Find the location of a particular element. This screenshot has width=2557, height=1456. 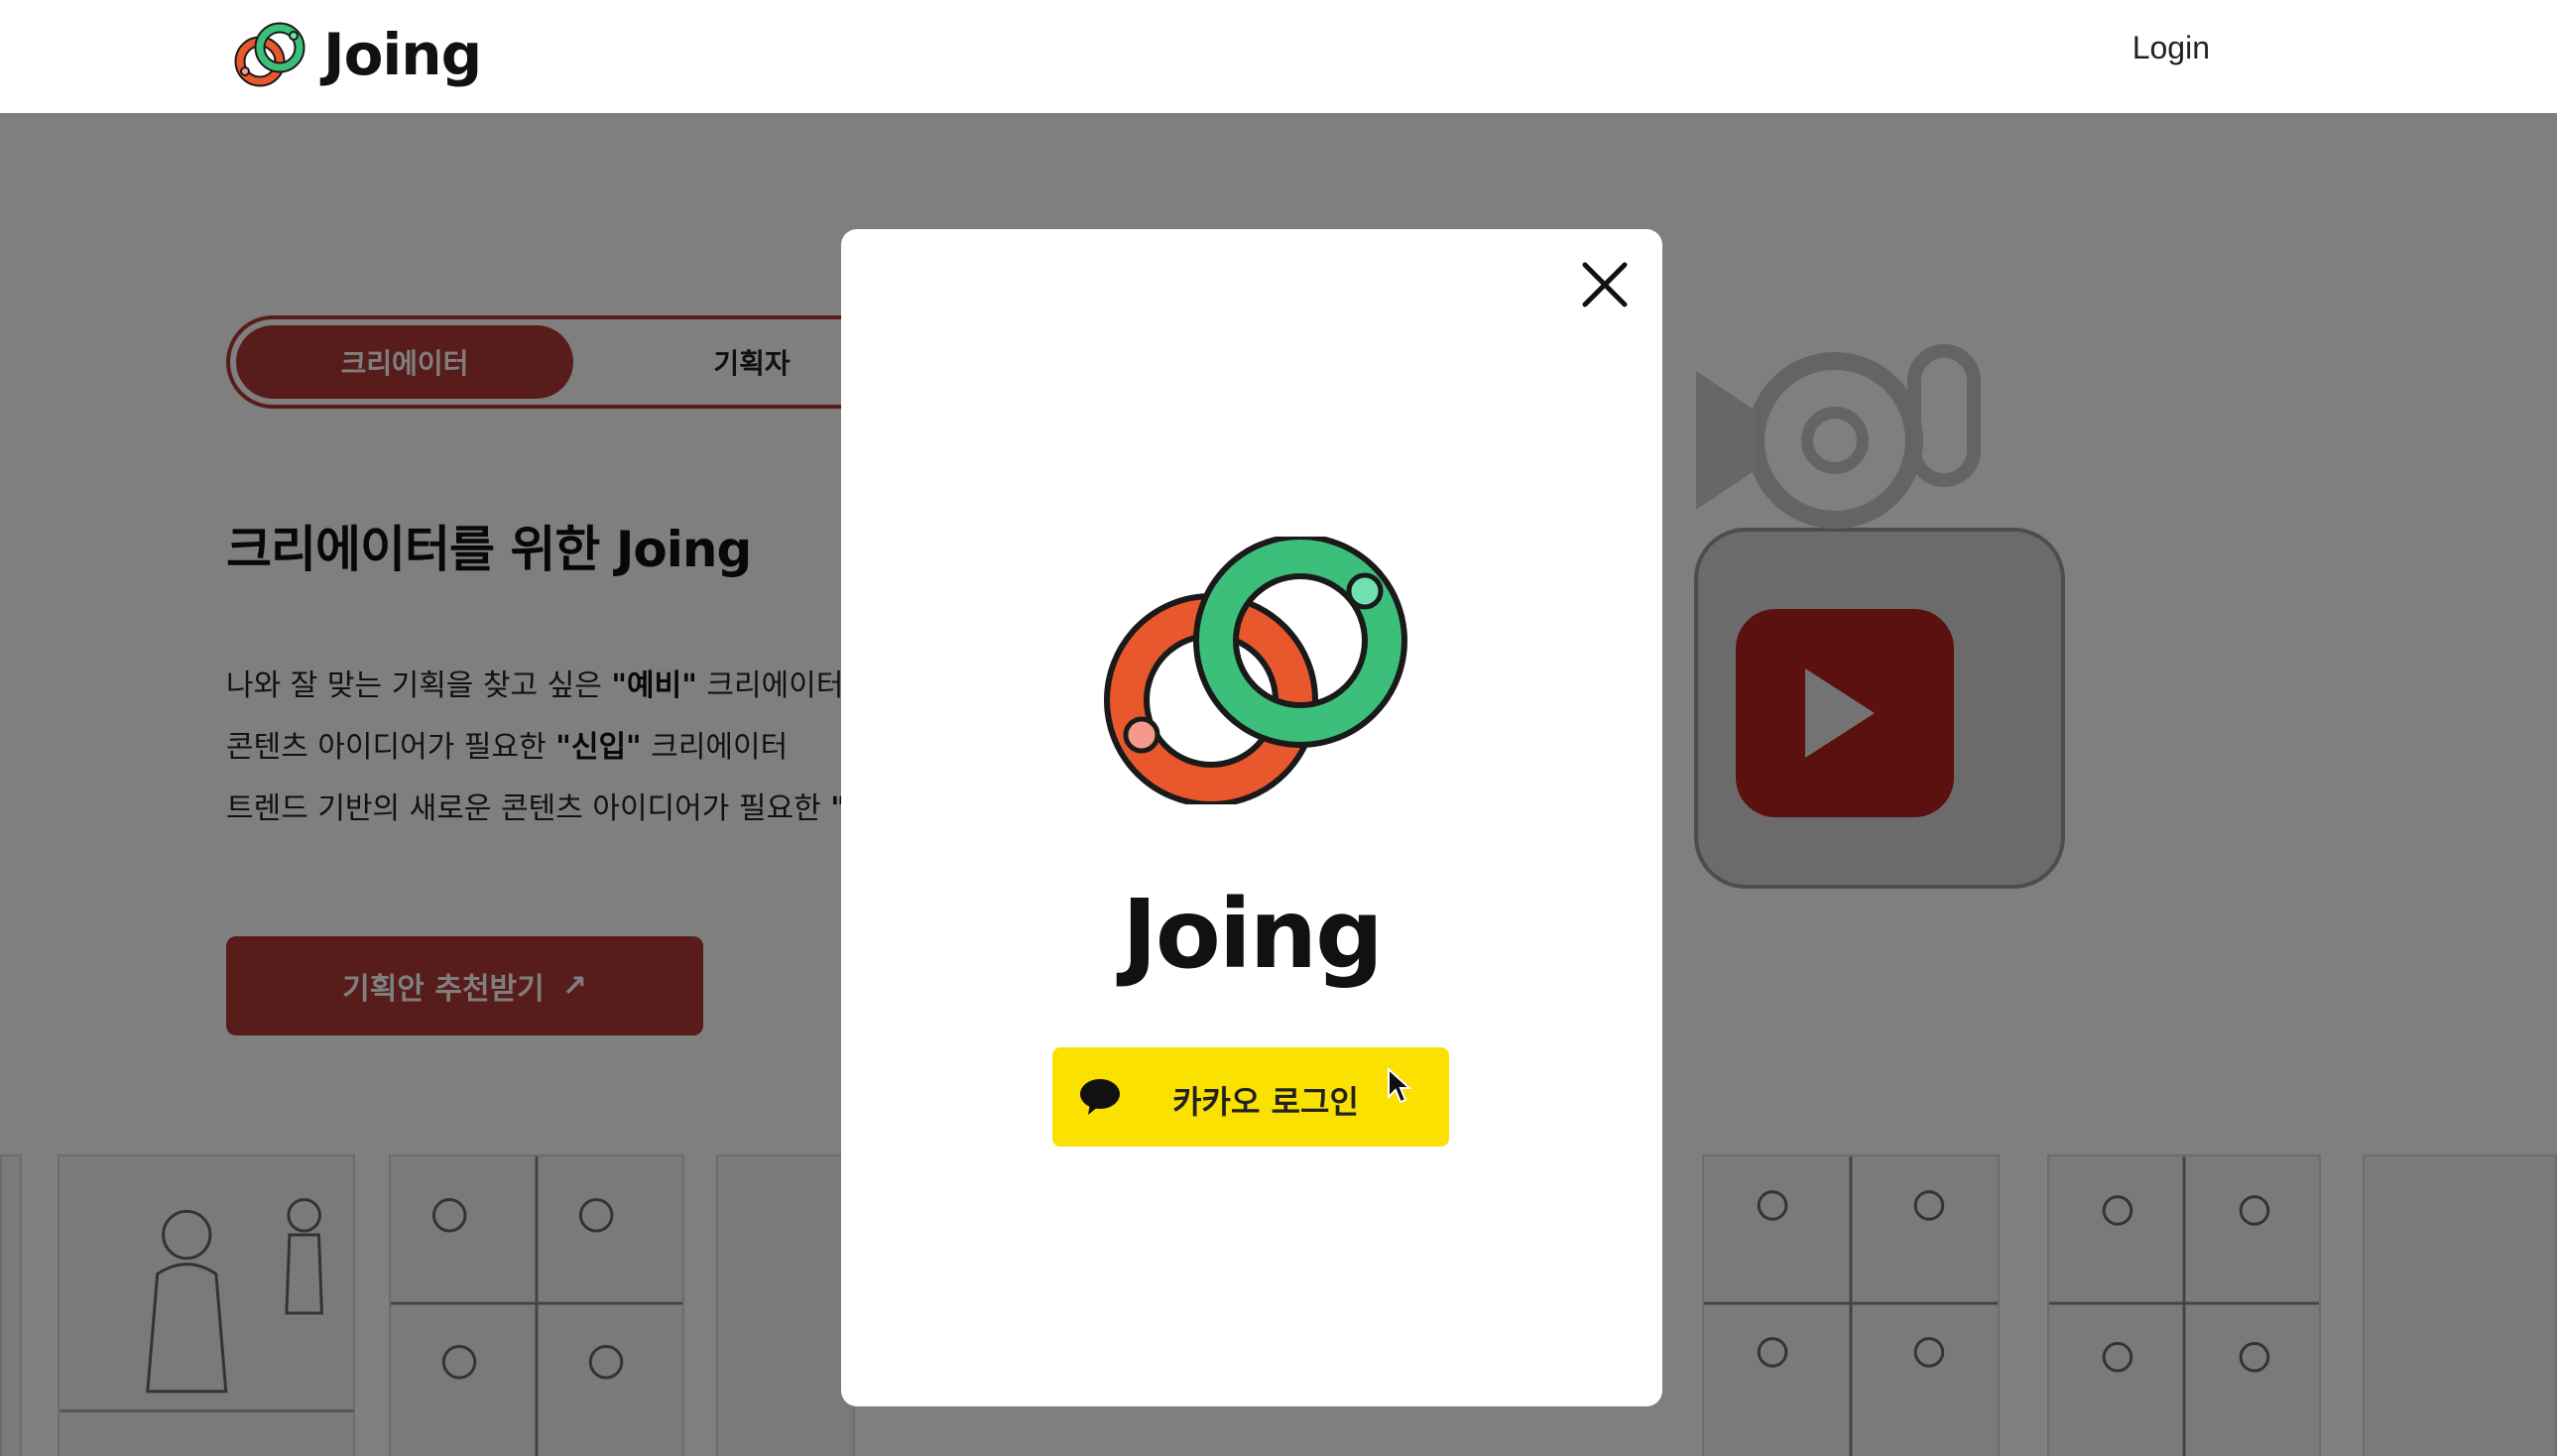

modal-brand-name: Joing is located at coordinates (1253, 934).